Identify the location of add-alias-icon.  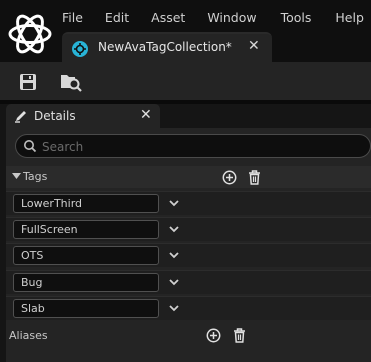
(213, 335).